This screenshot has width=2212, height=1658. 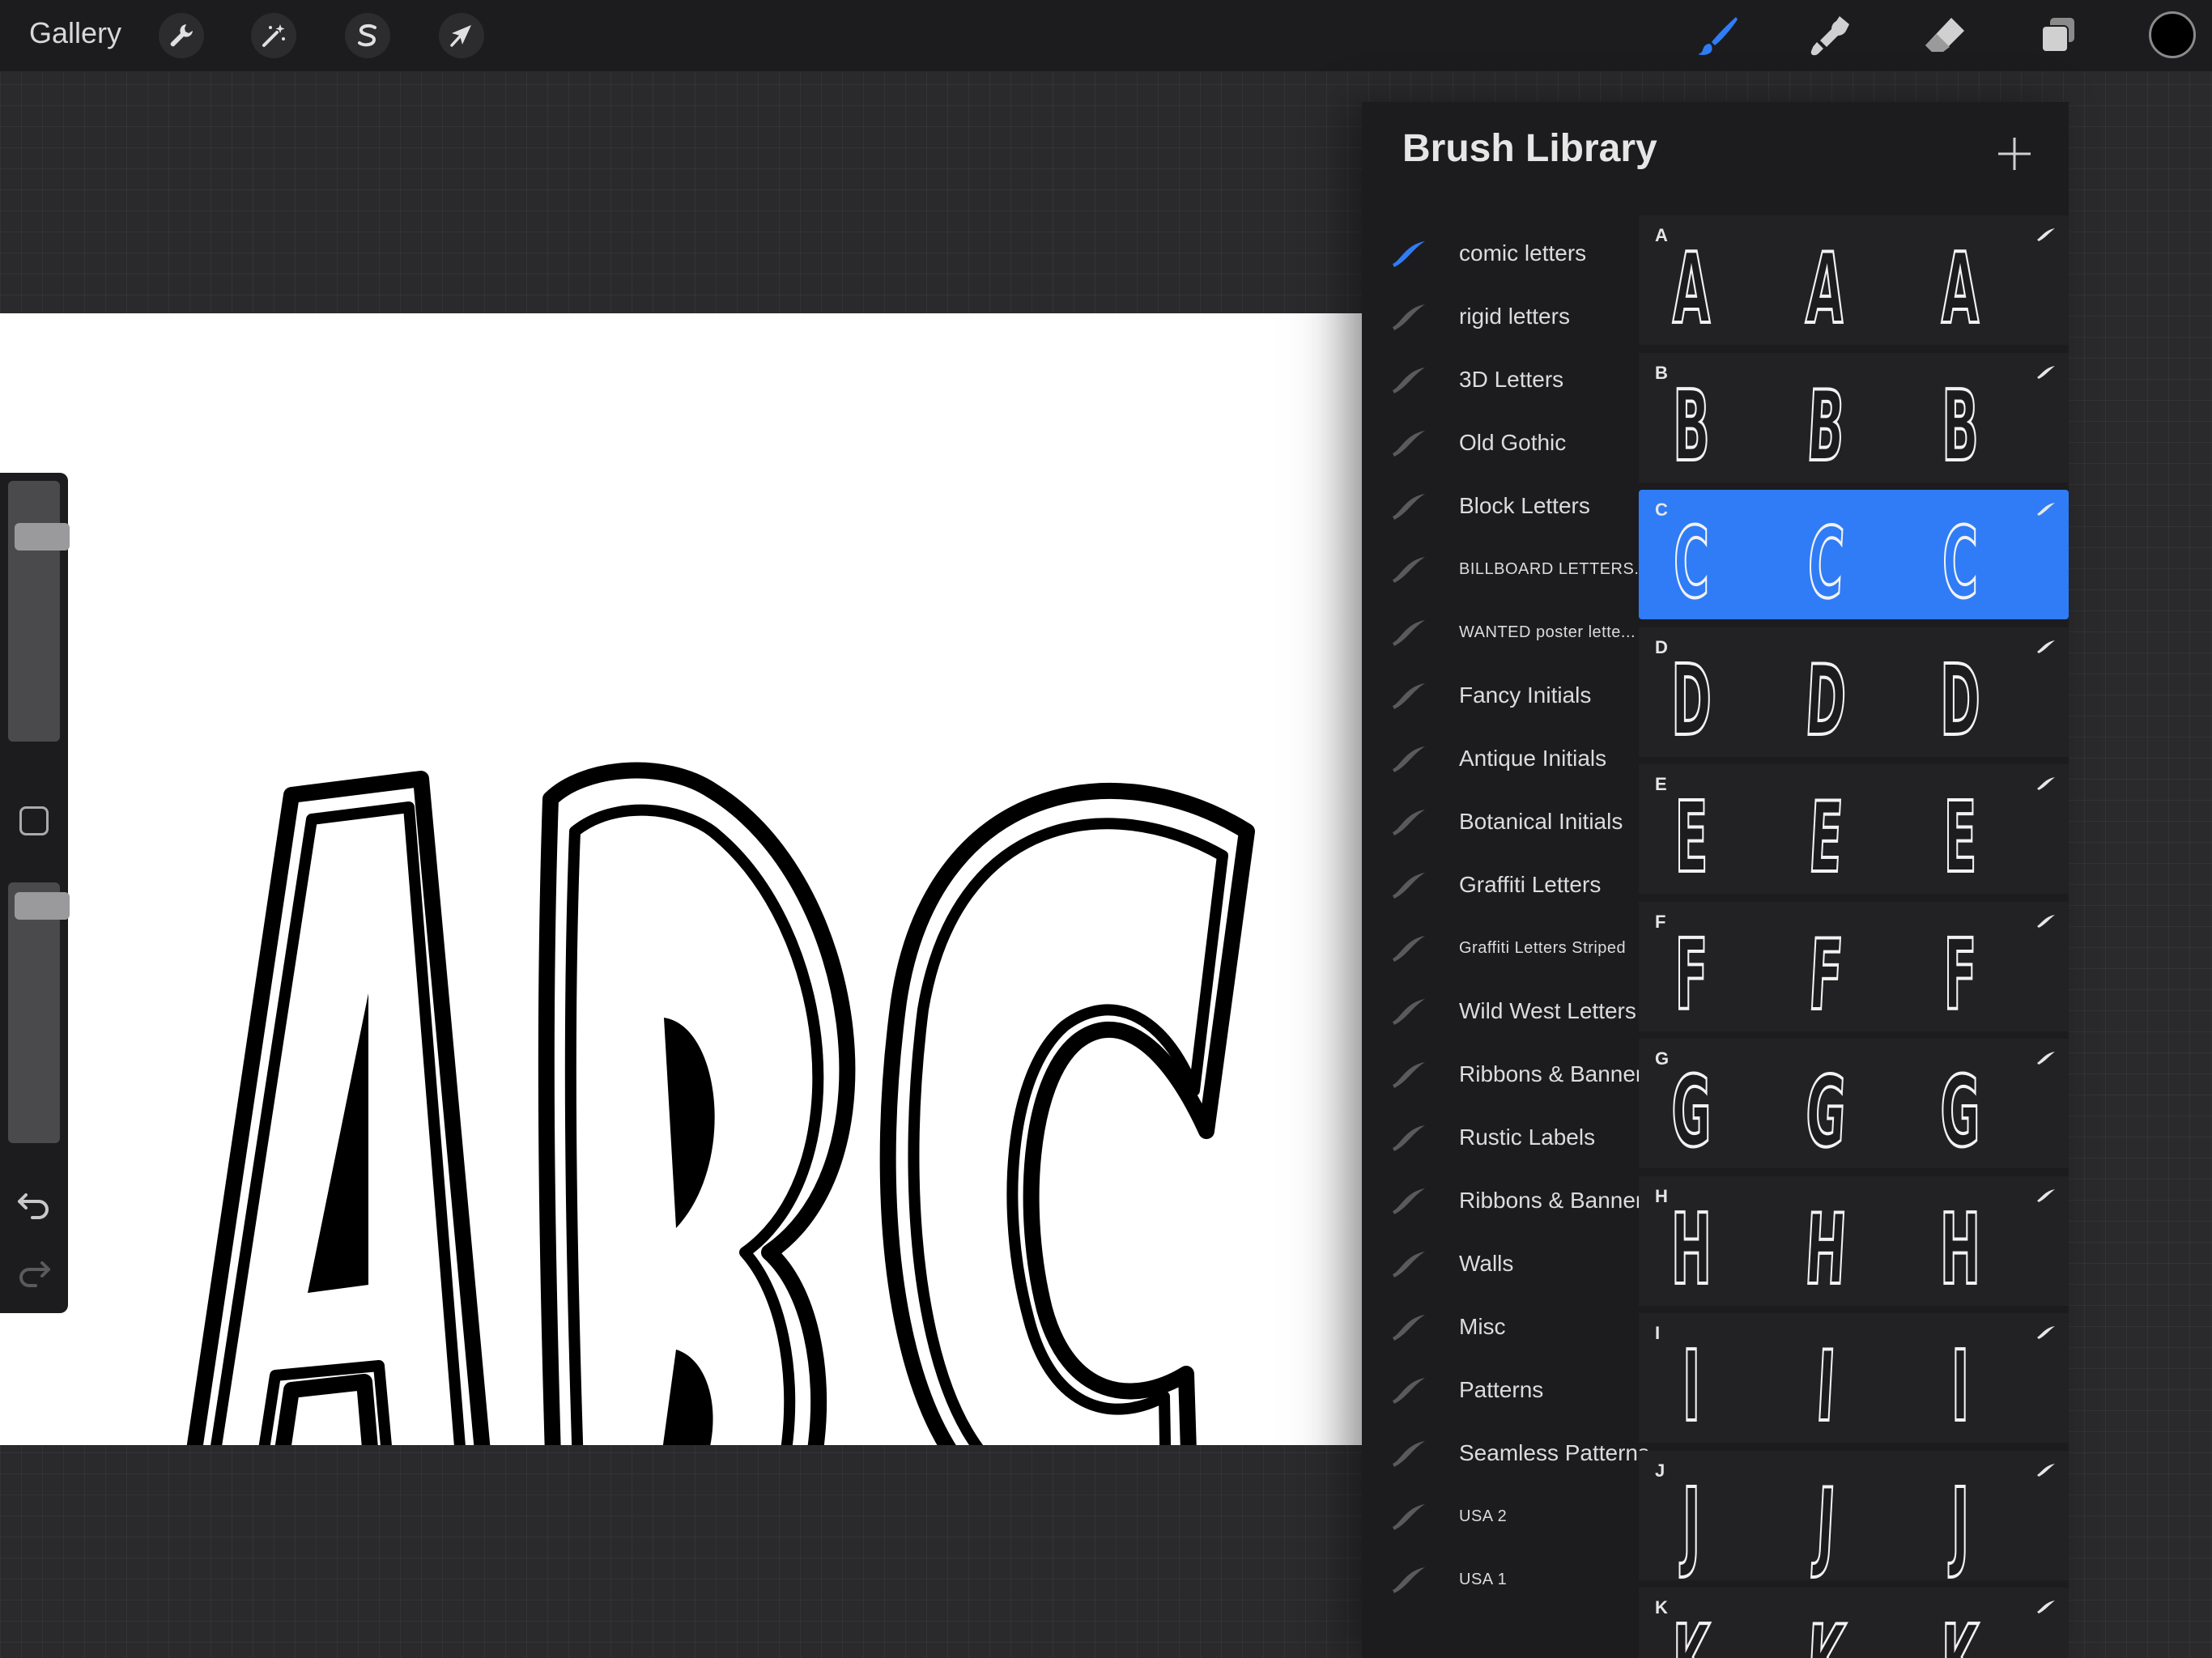 I want to click on smudge-tool-button, so click(x=1831, y=35).